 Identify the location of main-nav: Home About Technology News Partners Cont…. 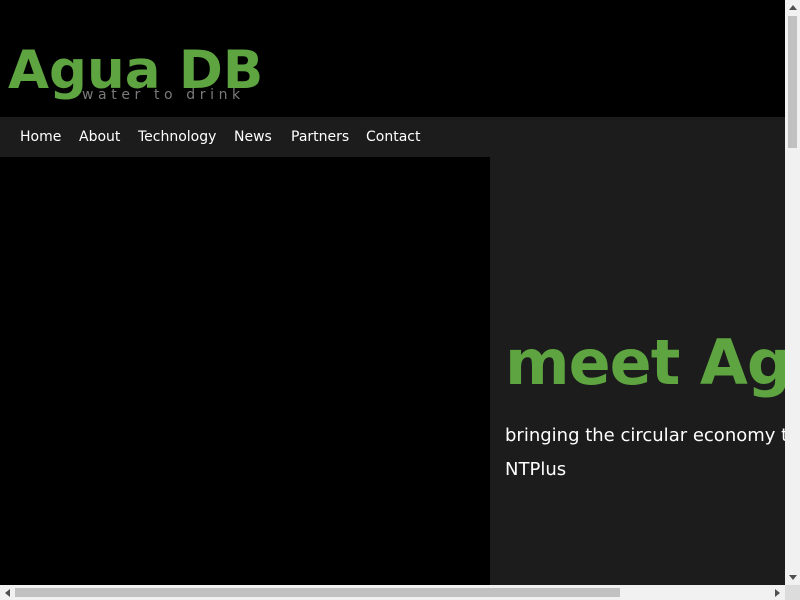
(392, 137).